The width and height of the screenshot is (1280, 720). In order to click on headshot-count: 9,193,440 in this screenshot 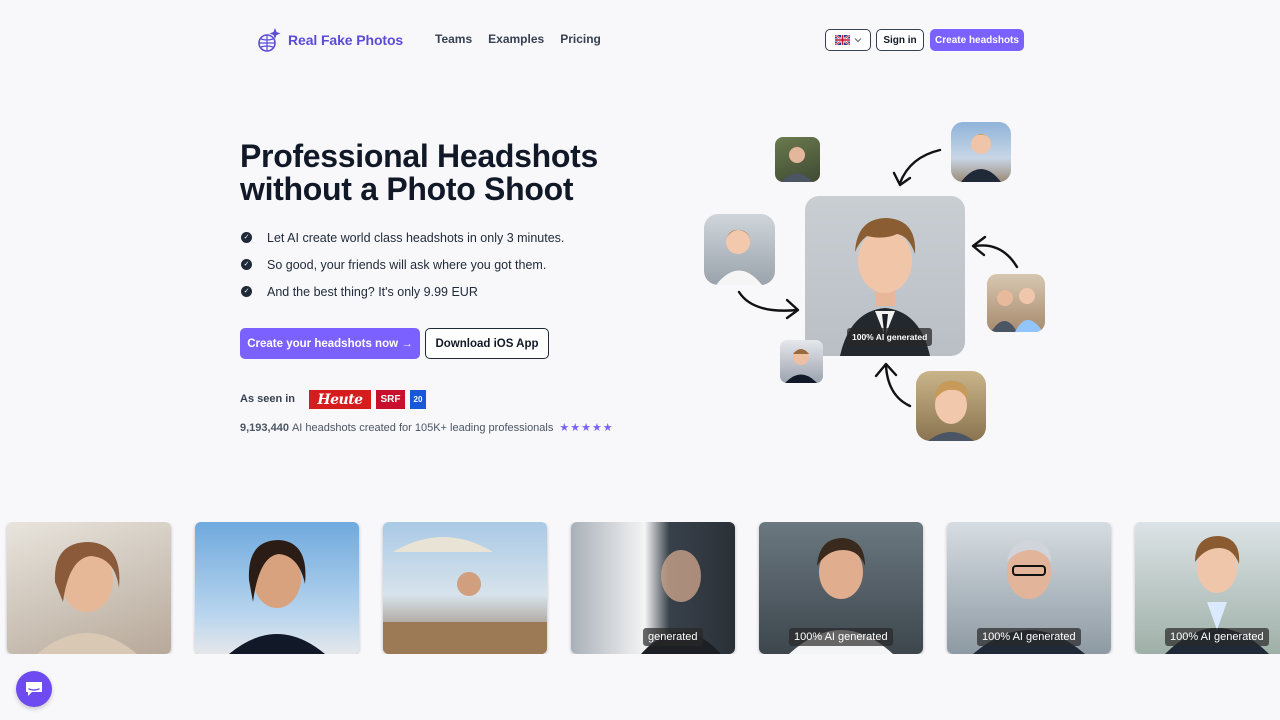, I will do `click(264, 427)`.